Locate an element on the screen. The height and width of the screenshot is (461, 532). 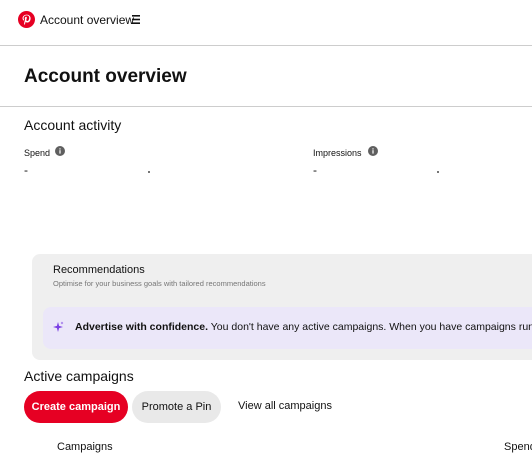
promote-pin-button: Promote a Pin is located at coordinates (176, 407).